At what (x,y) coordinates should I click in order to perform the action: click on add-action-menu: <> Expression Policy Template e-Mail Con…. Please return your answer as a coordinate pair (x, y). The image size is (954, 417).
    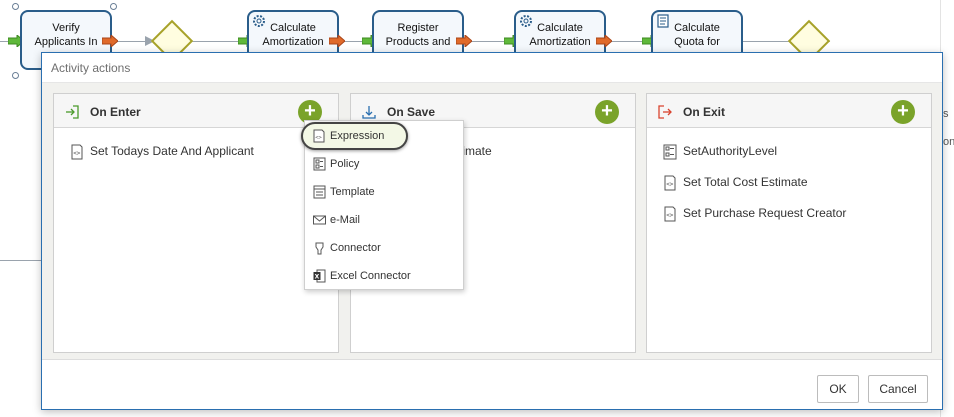
    Looking at the image, I should click on (382, 205).